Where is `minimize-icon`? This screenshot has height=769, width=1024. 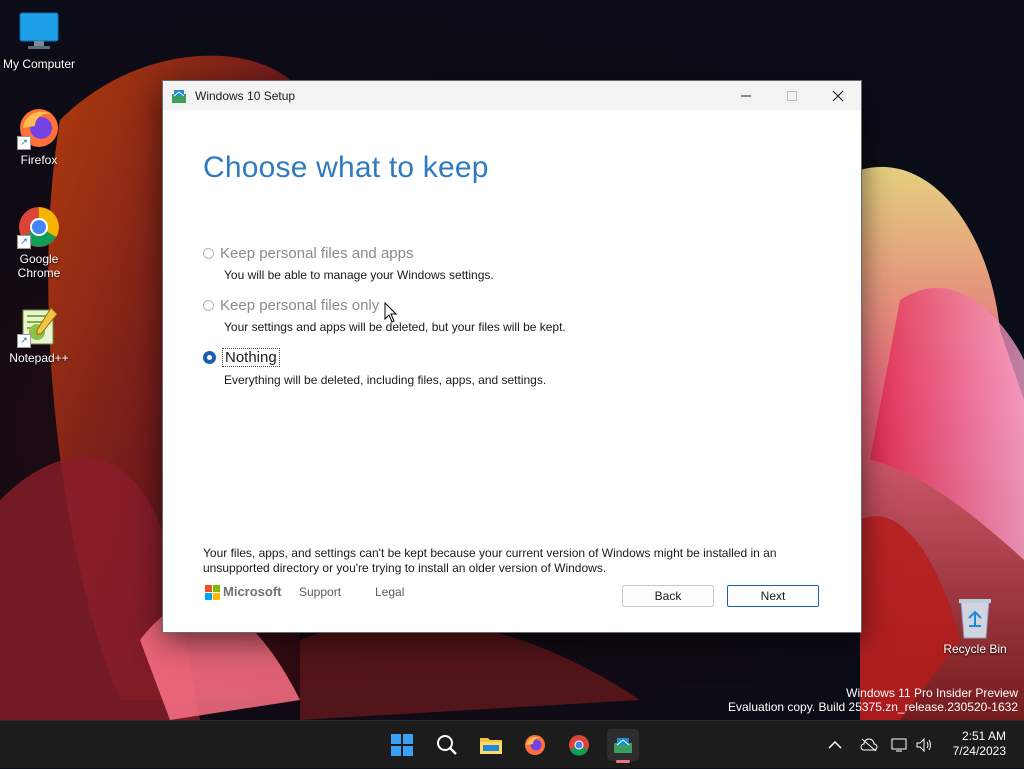
minimize-icon is located at coordinates (746, 95).